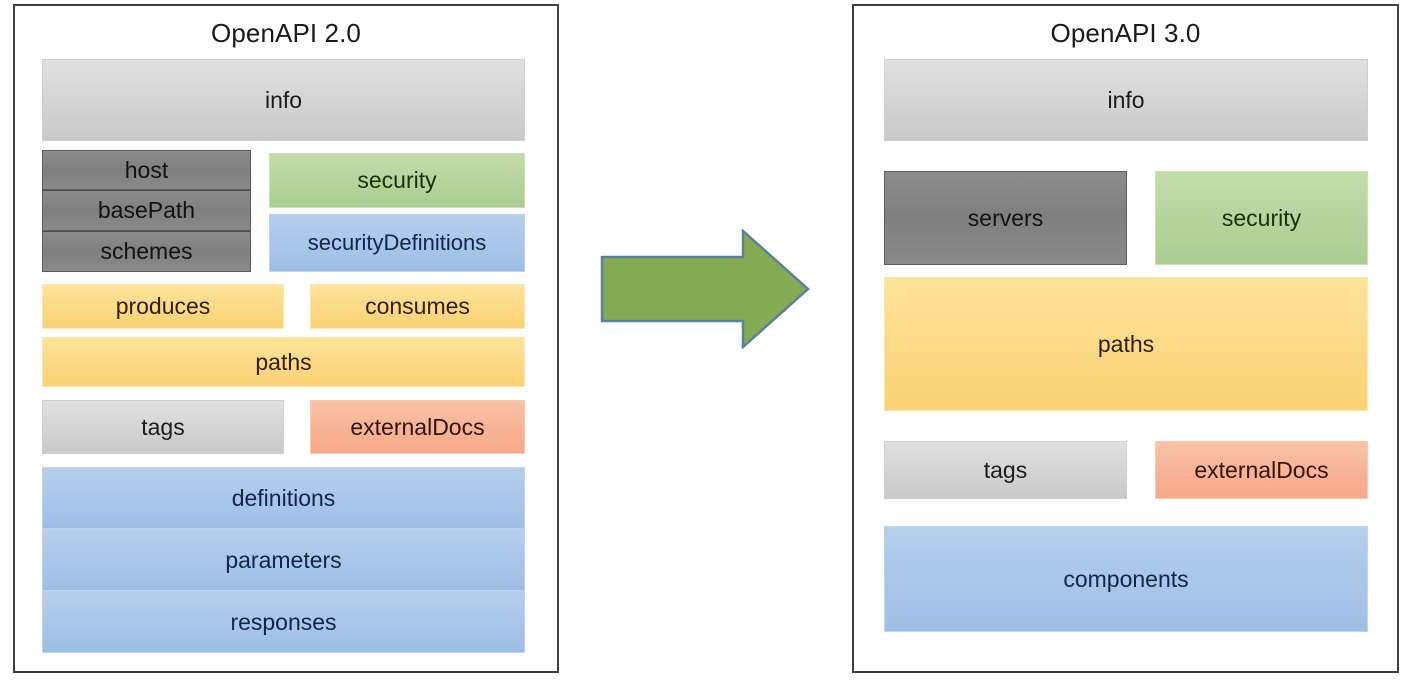 The image size is (1414, 686). I want to click on v2-block-securitydefinitions: securityDefinitions, so click(397, 243).